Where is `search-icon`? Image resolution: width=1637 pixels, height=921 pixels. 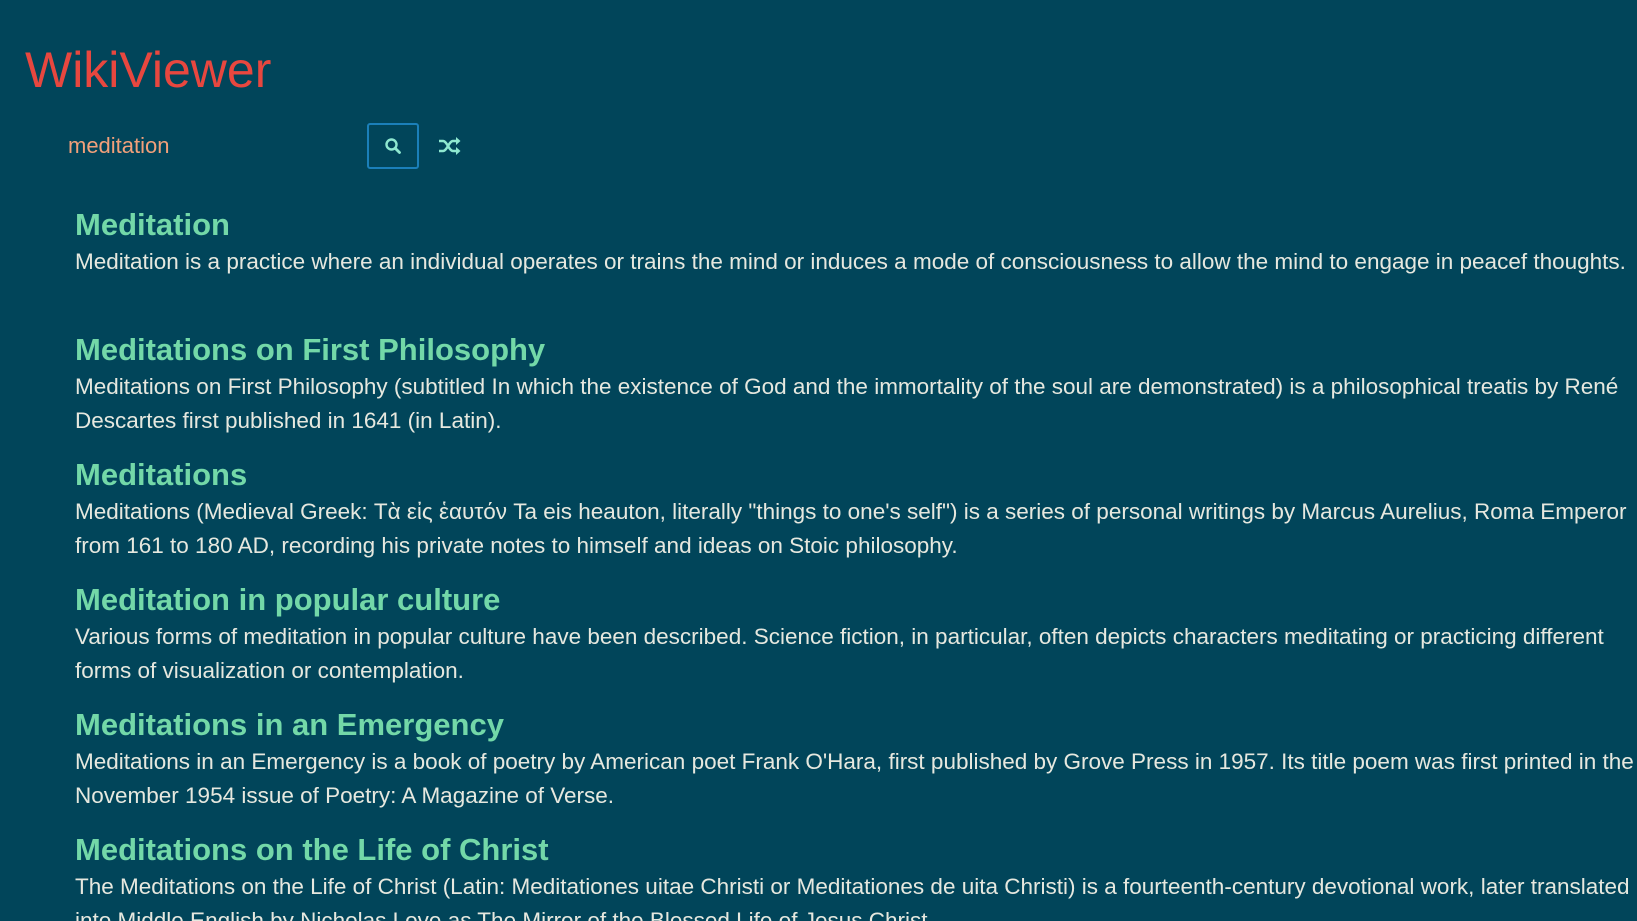 search-icon is located at coordinates (393, 146).